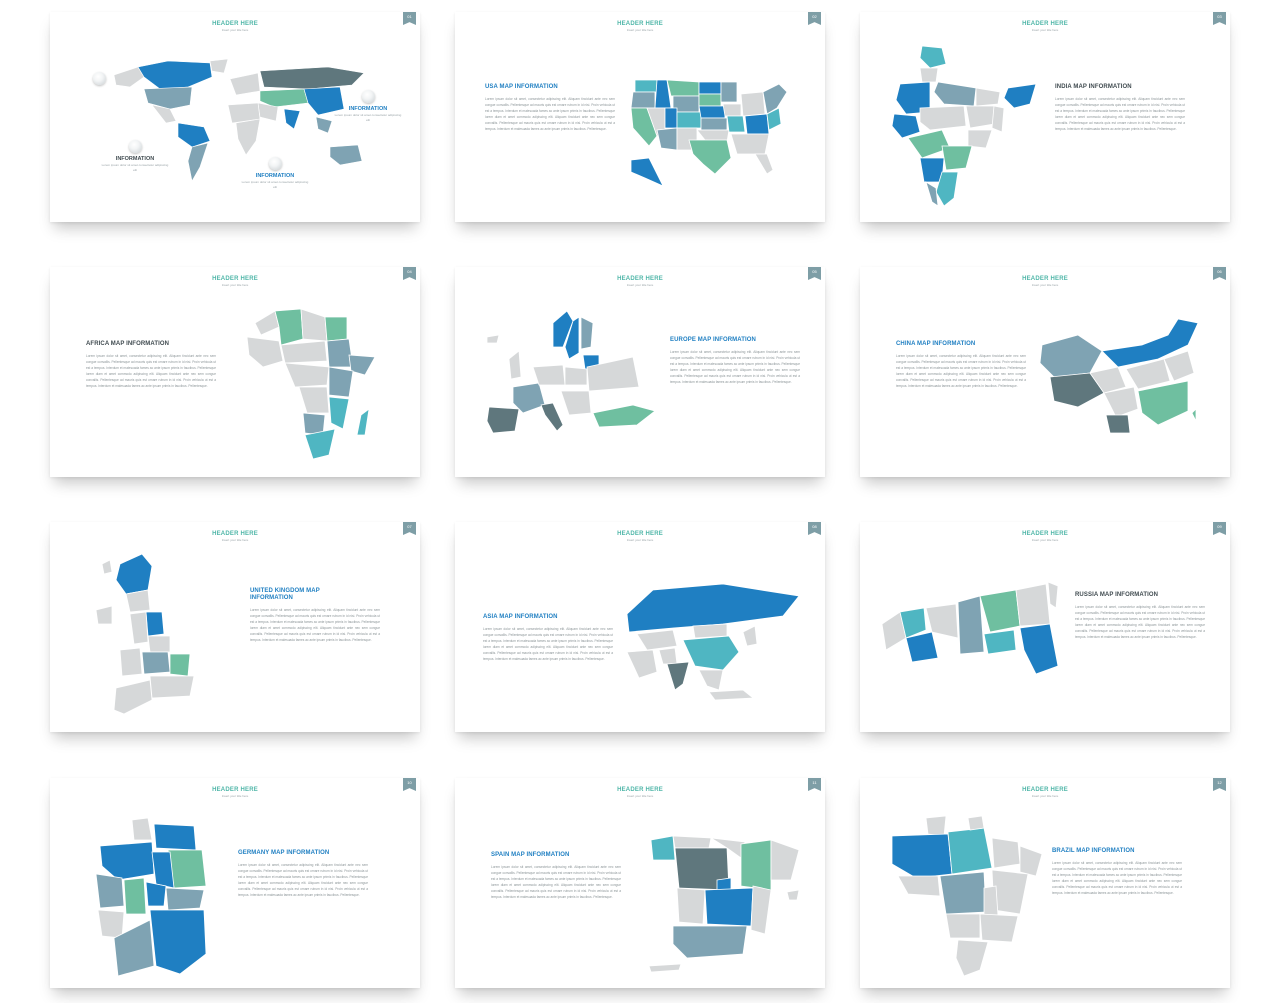 The image size is (1278, 1003). What do you see at coordinates (943, 118) in the screenshot?
I see `region-mp` at bounding box center [943, 118].